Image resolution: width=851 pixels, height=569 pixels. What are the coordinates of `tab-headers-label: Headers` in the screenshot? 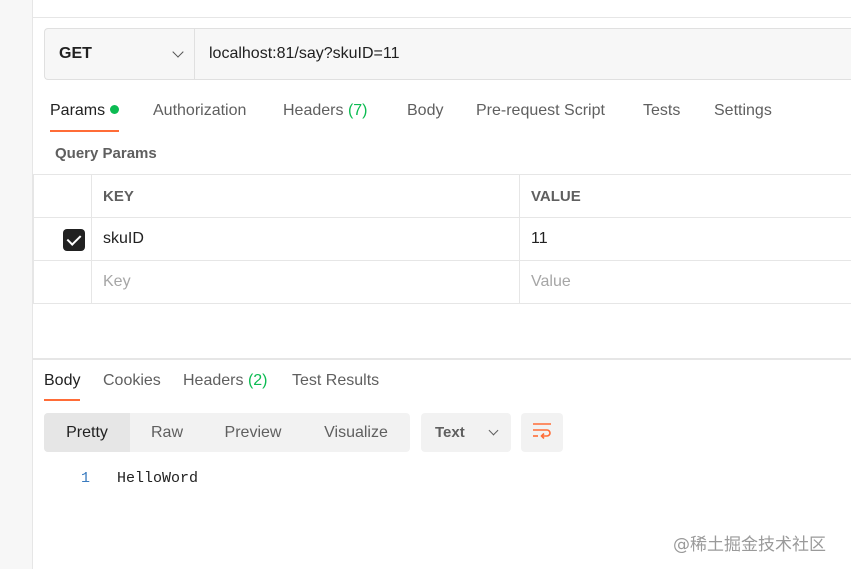 It's located at (313, 110).